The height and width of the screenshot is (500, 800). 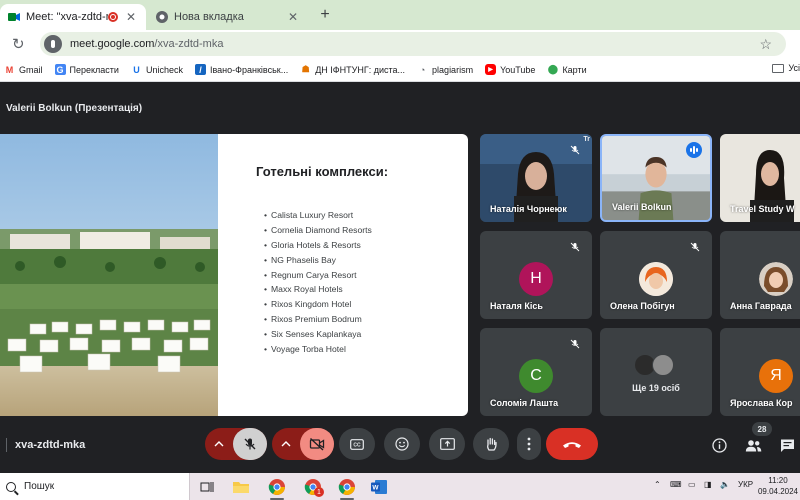 What do you see at coordinates (765, 44) in the screenshot?
I see `bookmark-star-icon: ☆` at bounding box center [765, 44].